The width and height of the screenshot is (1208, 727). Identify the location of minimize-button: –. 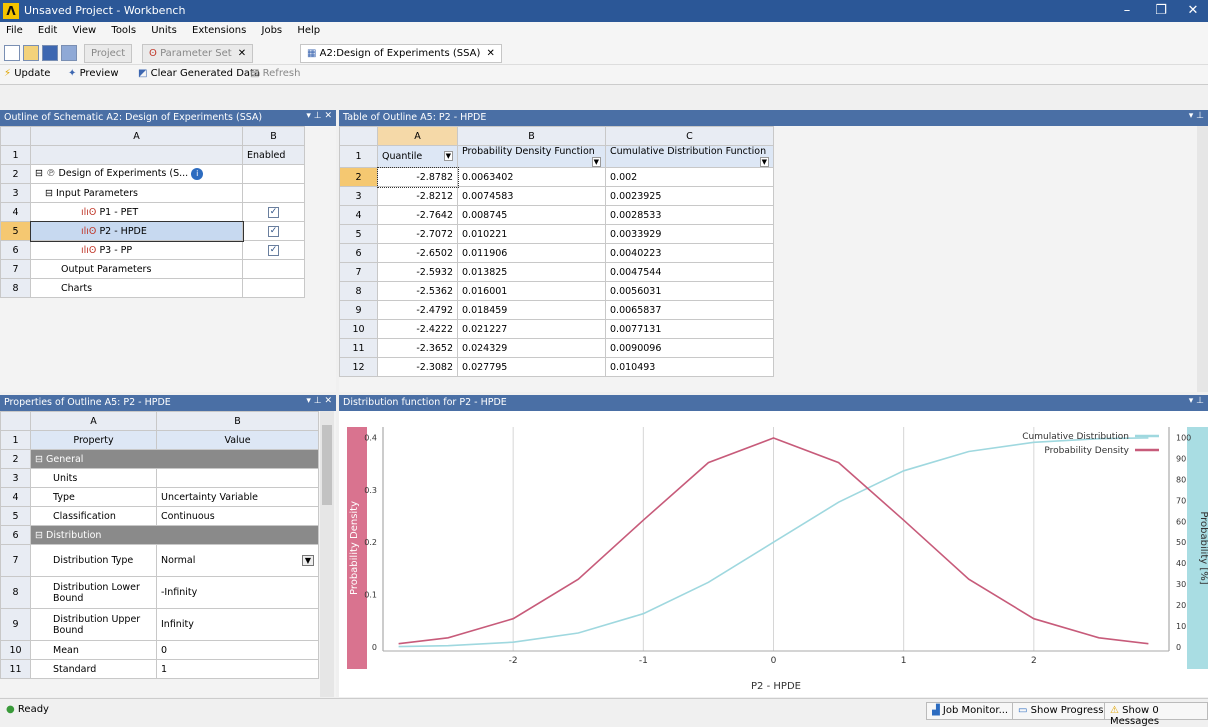
(1127, 11).